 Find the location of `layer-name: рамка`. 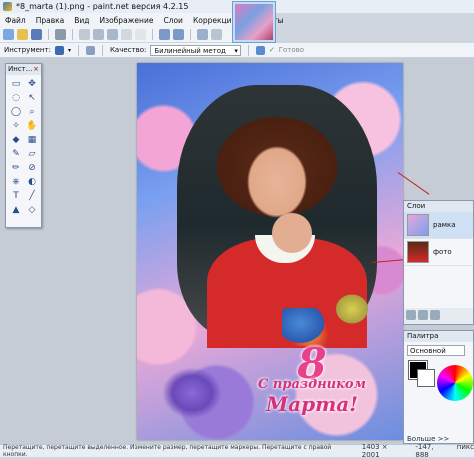

layer-name: рамка is located at coordinates (444, 225).